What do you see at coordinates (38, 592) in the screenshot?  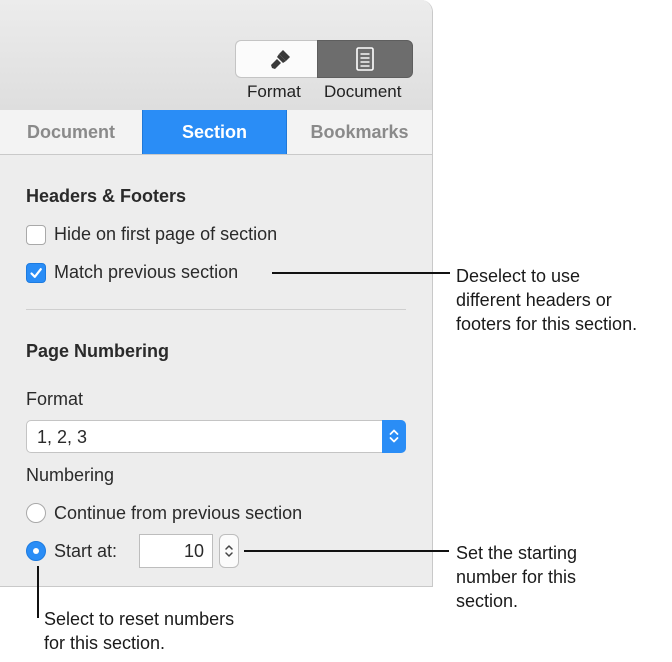 I see `callout-line-start-option` at bounding box center [38, 592].